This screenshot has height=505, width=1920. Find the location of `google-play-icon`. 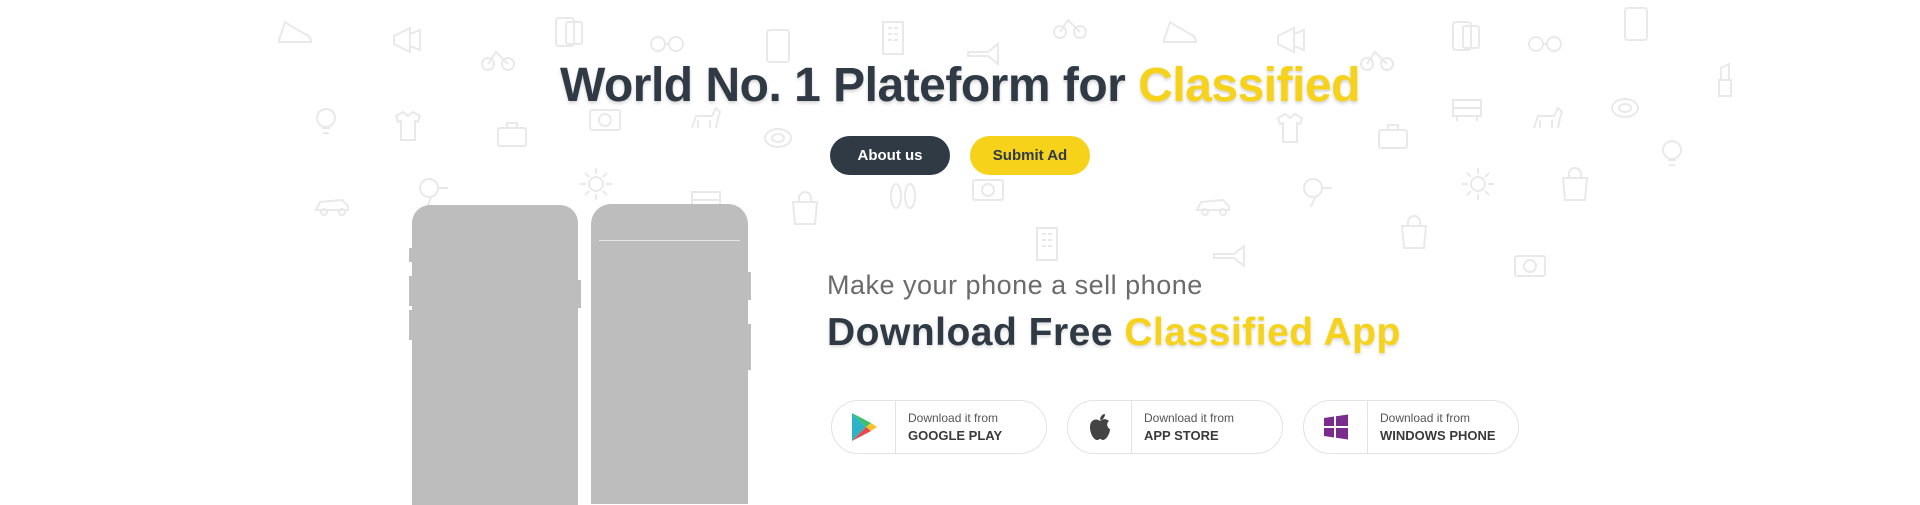

google-play-icon is located at coordinates (864, 427).